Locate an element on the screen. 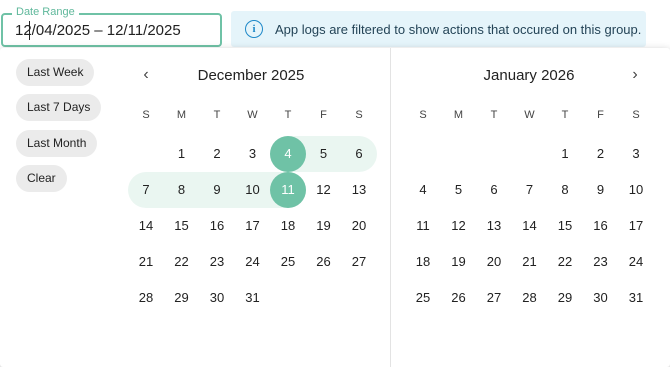  date-range-field: Date Range 12/04/2025 – 12/11/2025 is located at coordinates (111, 26).